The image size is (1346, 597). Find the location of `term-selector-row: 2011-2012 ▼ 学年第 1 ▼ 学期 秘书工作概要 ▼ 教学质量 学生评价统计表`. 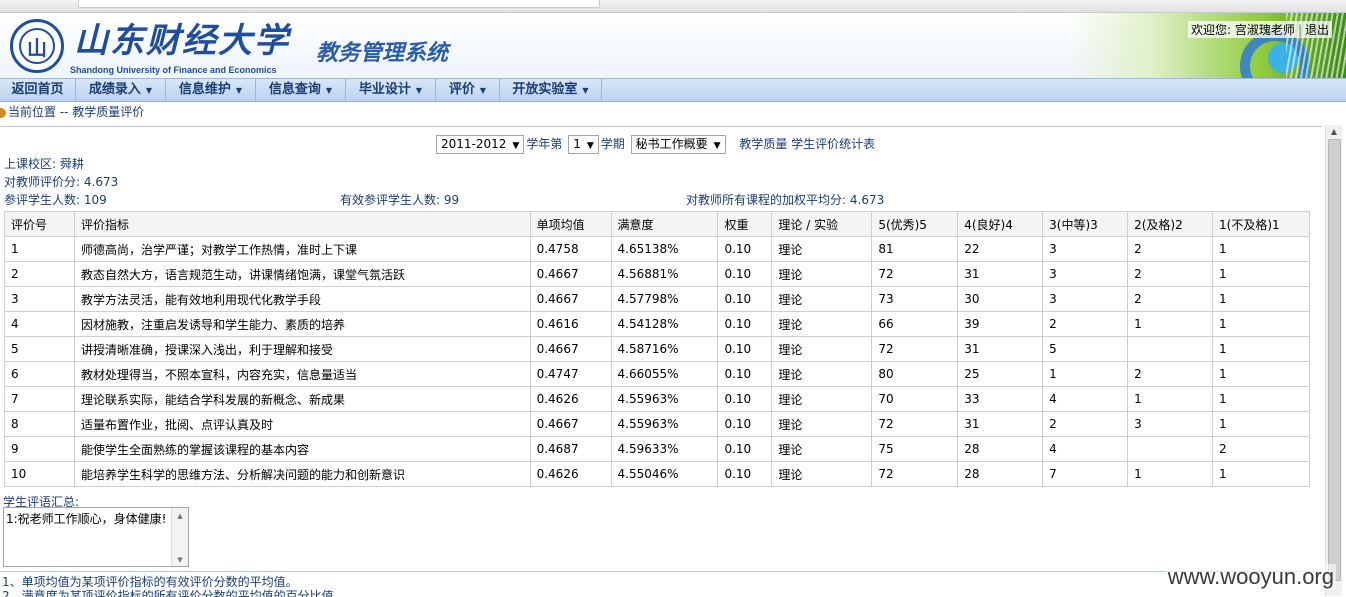

term-selector-row: 2011-2012 ▼ 学年第 1 ▼ 学期 秘书工作概要 ▼ 教学质量 学生评价统计表 is located at coordinates (654, 144).